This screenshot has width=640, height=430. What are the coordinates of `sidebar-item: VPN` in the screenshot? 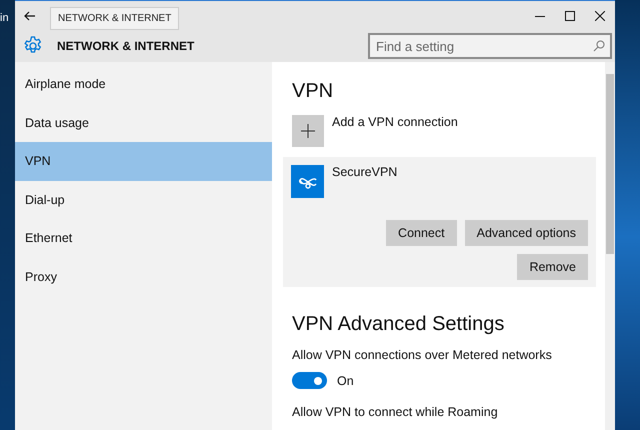 It's located at (143, 161).